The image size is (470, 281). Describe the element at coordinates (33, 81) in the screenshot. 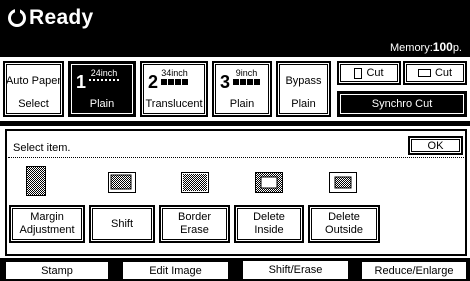

I see `auto-paper-label: Auto Paper` at that location.